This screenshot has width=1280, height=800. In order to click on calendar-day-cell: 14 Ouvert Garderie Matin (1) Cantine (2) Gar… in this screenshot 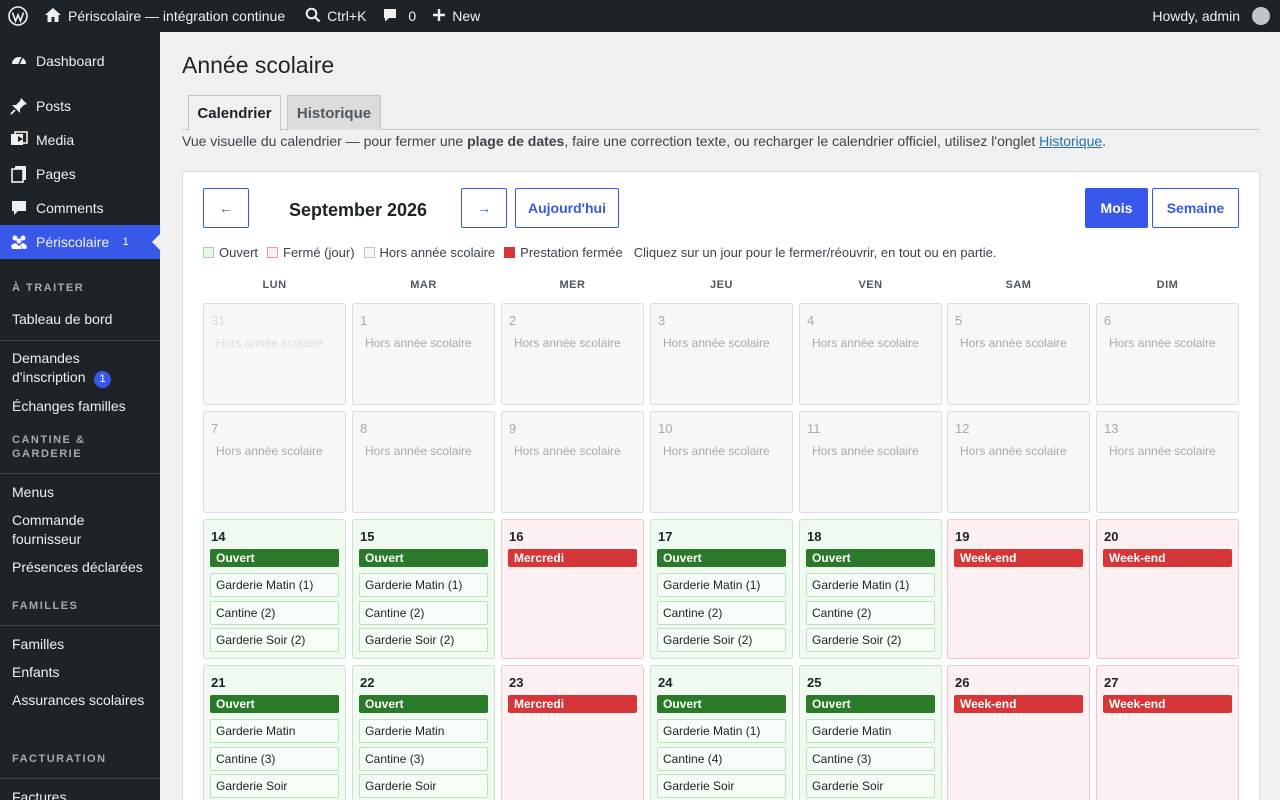, I will do `click(274, 589)`.